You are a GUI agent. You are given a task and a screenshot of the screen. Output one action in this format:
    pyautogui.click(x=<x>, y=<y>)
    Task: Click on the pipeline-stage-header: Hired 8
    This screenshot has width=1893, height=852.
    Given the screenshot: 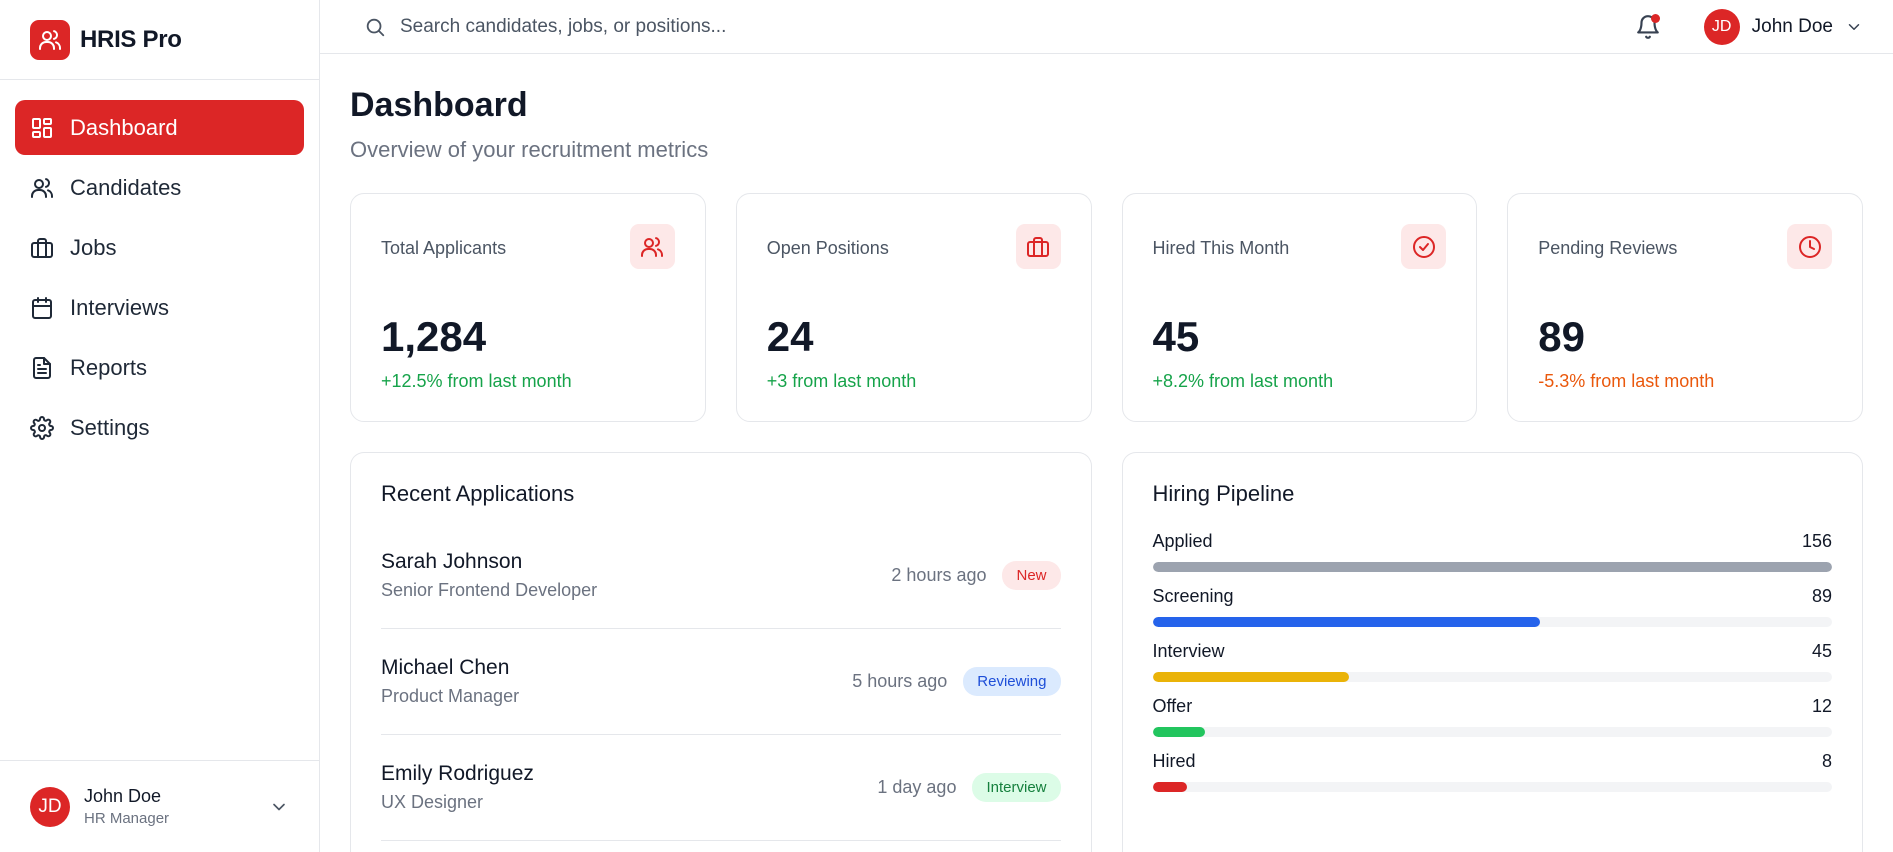 What is the action you would take?
    pyautogui.click(x=1493, y=761)
    